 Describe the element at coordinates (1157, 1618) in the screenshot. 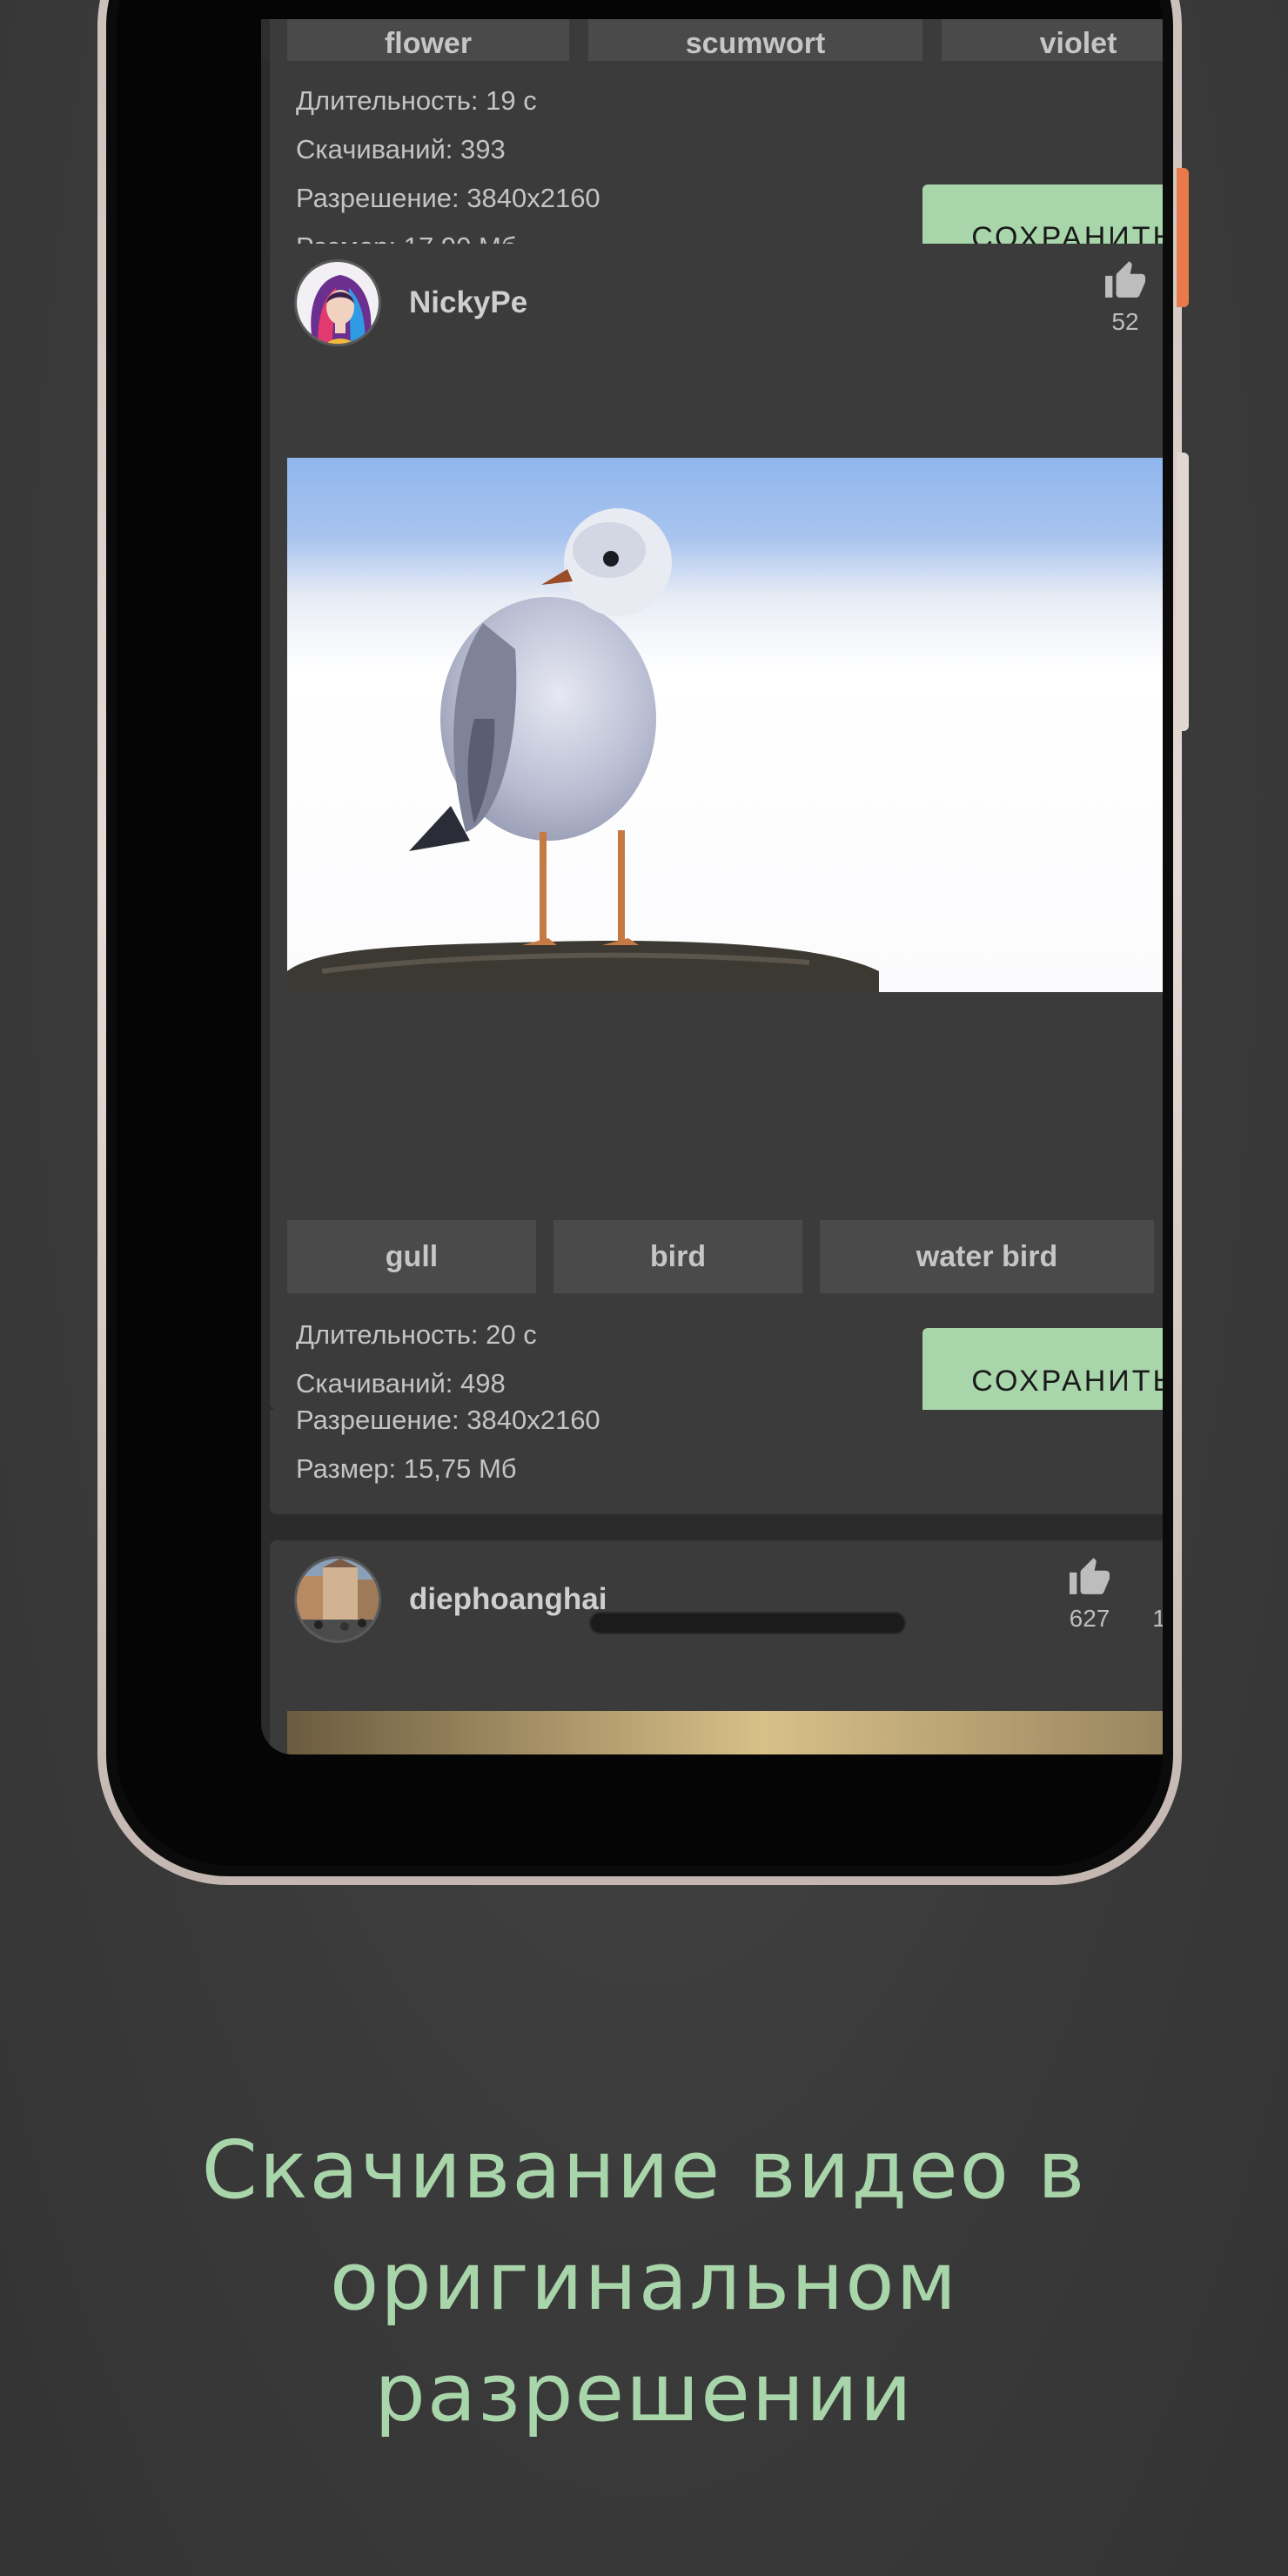

I see `views-count: 196276` at that location.